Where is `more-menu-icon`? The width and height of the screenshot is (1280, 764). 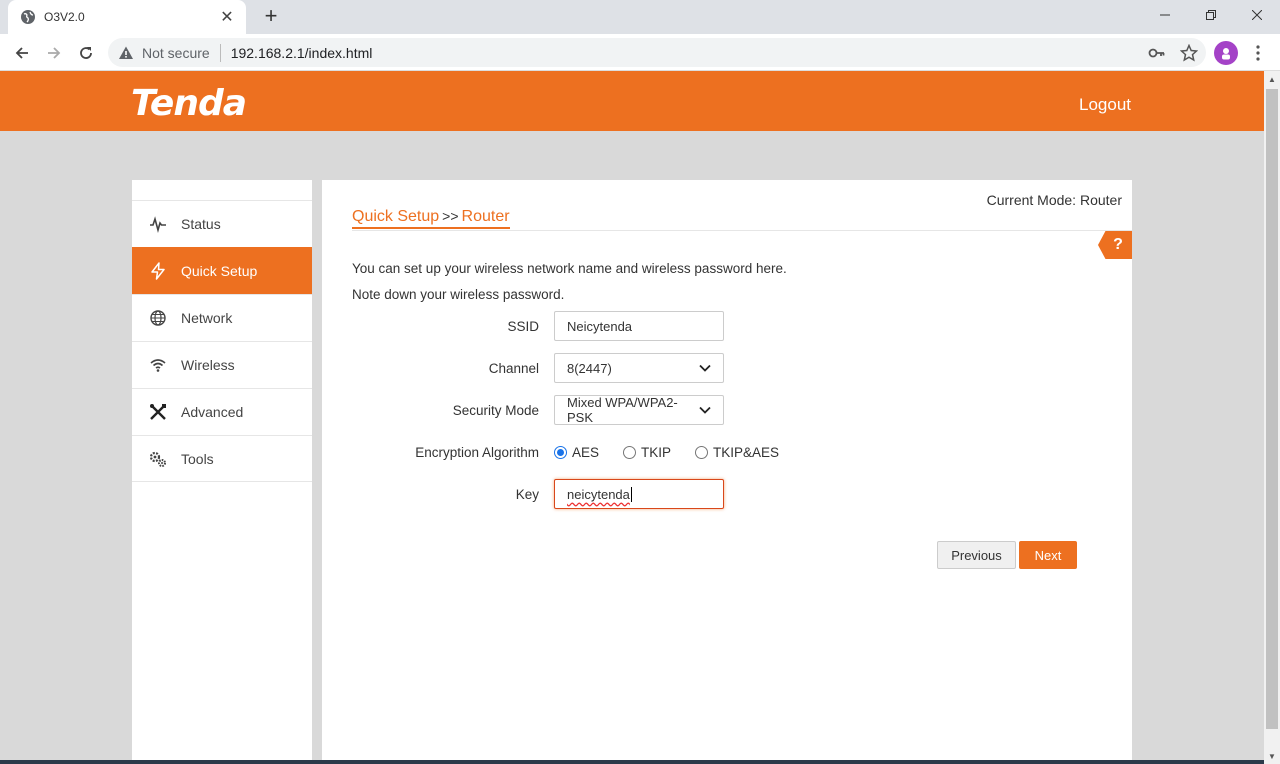 more-menu-icon is located at coordinates (1258, 53).